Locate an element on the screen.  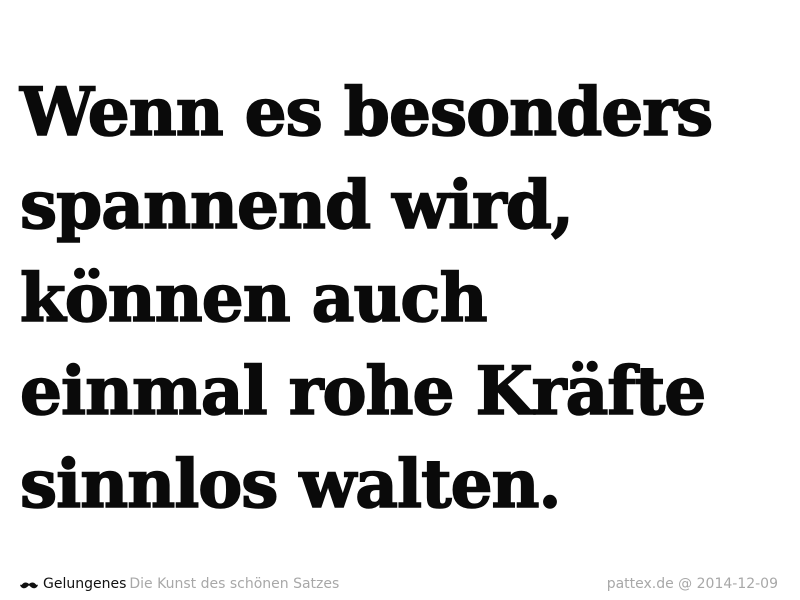
source-credit: pattex.de @ 2014-12-09 is located at coordinates (692, 584).